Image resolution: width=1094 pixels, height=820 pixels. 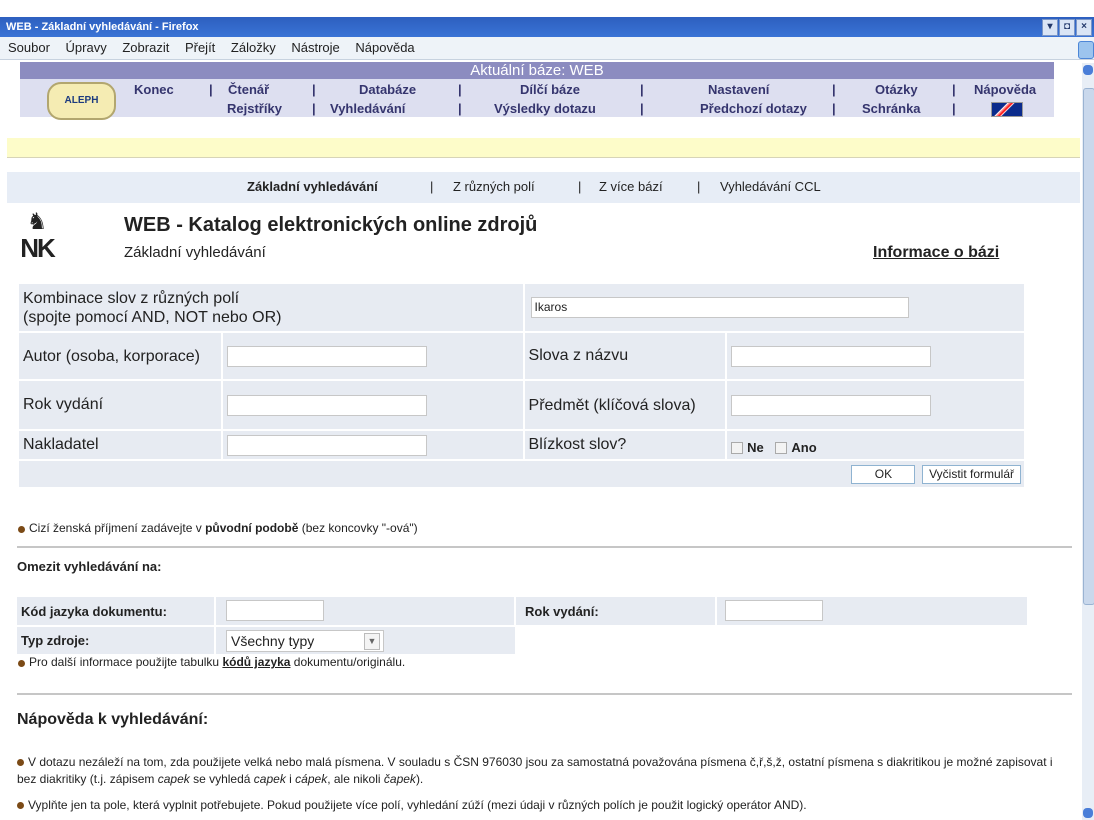 What do you see at coordinates (38, 248) in the screenshot?
I see `nk-text: NK` at bounding box center [38, 248].